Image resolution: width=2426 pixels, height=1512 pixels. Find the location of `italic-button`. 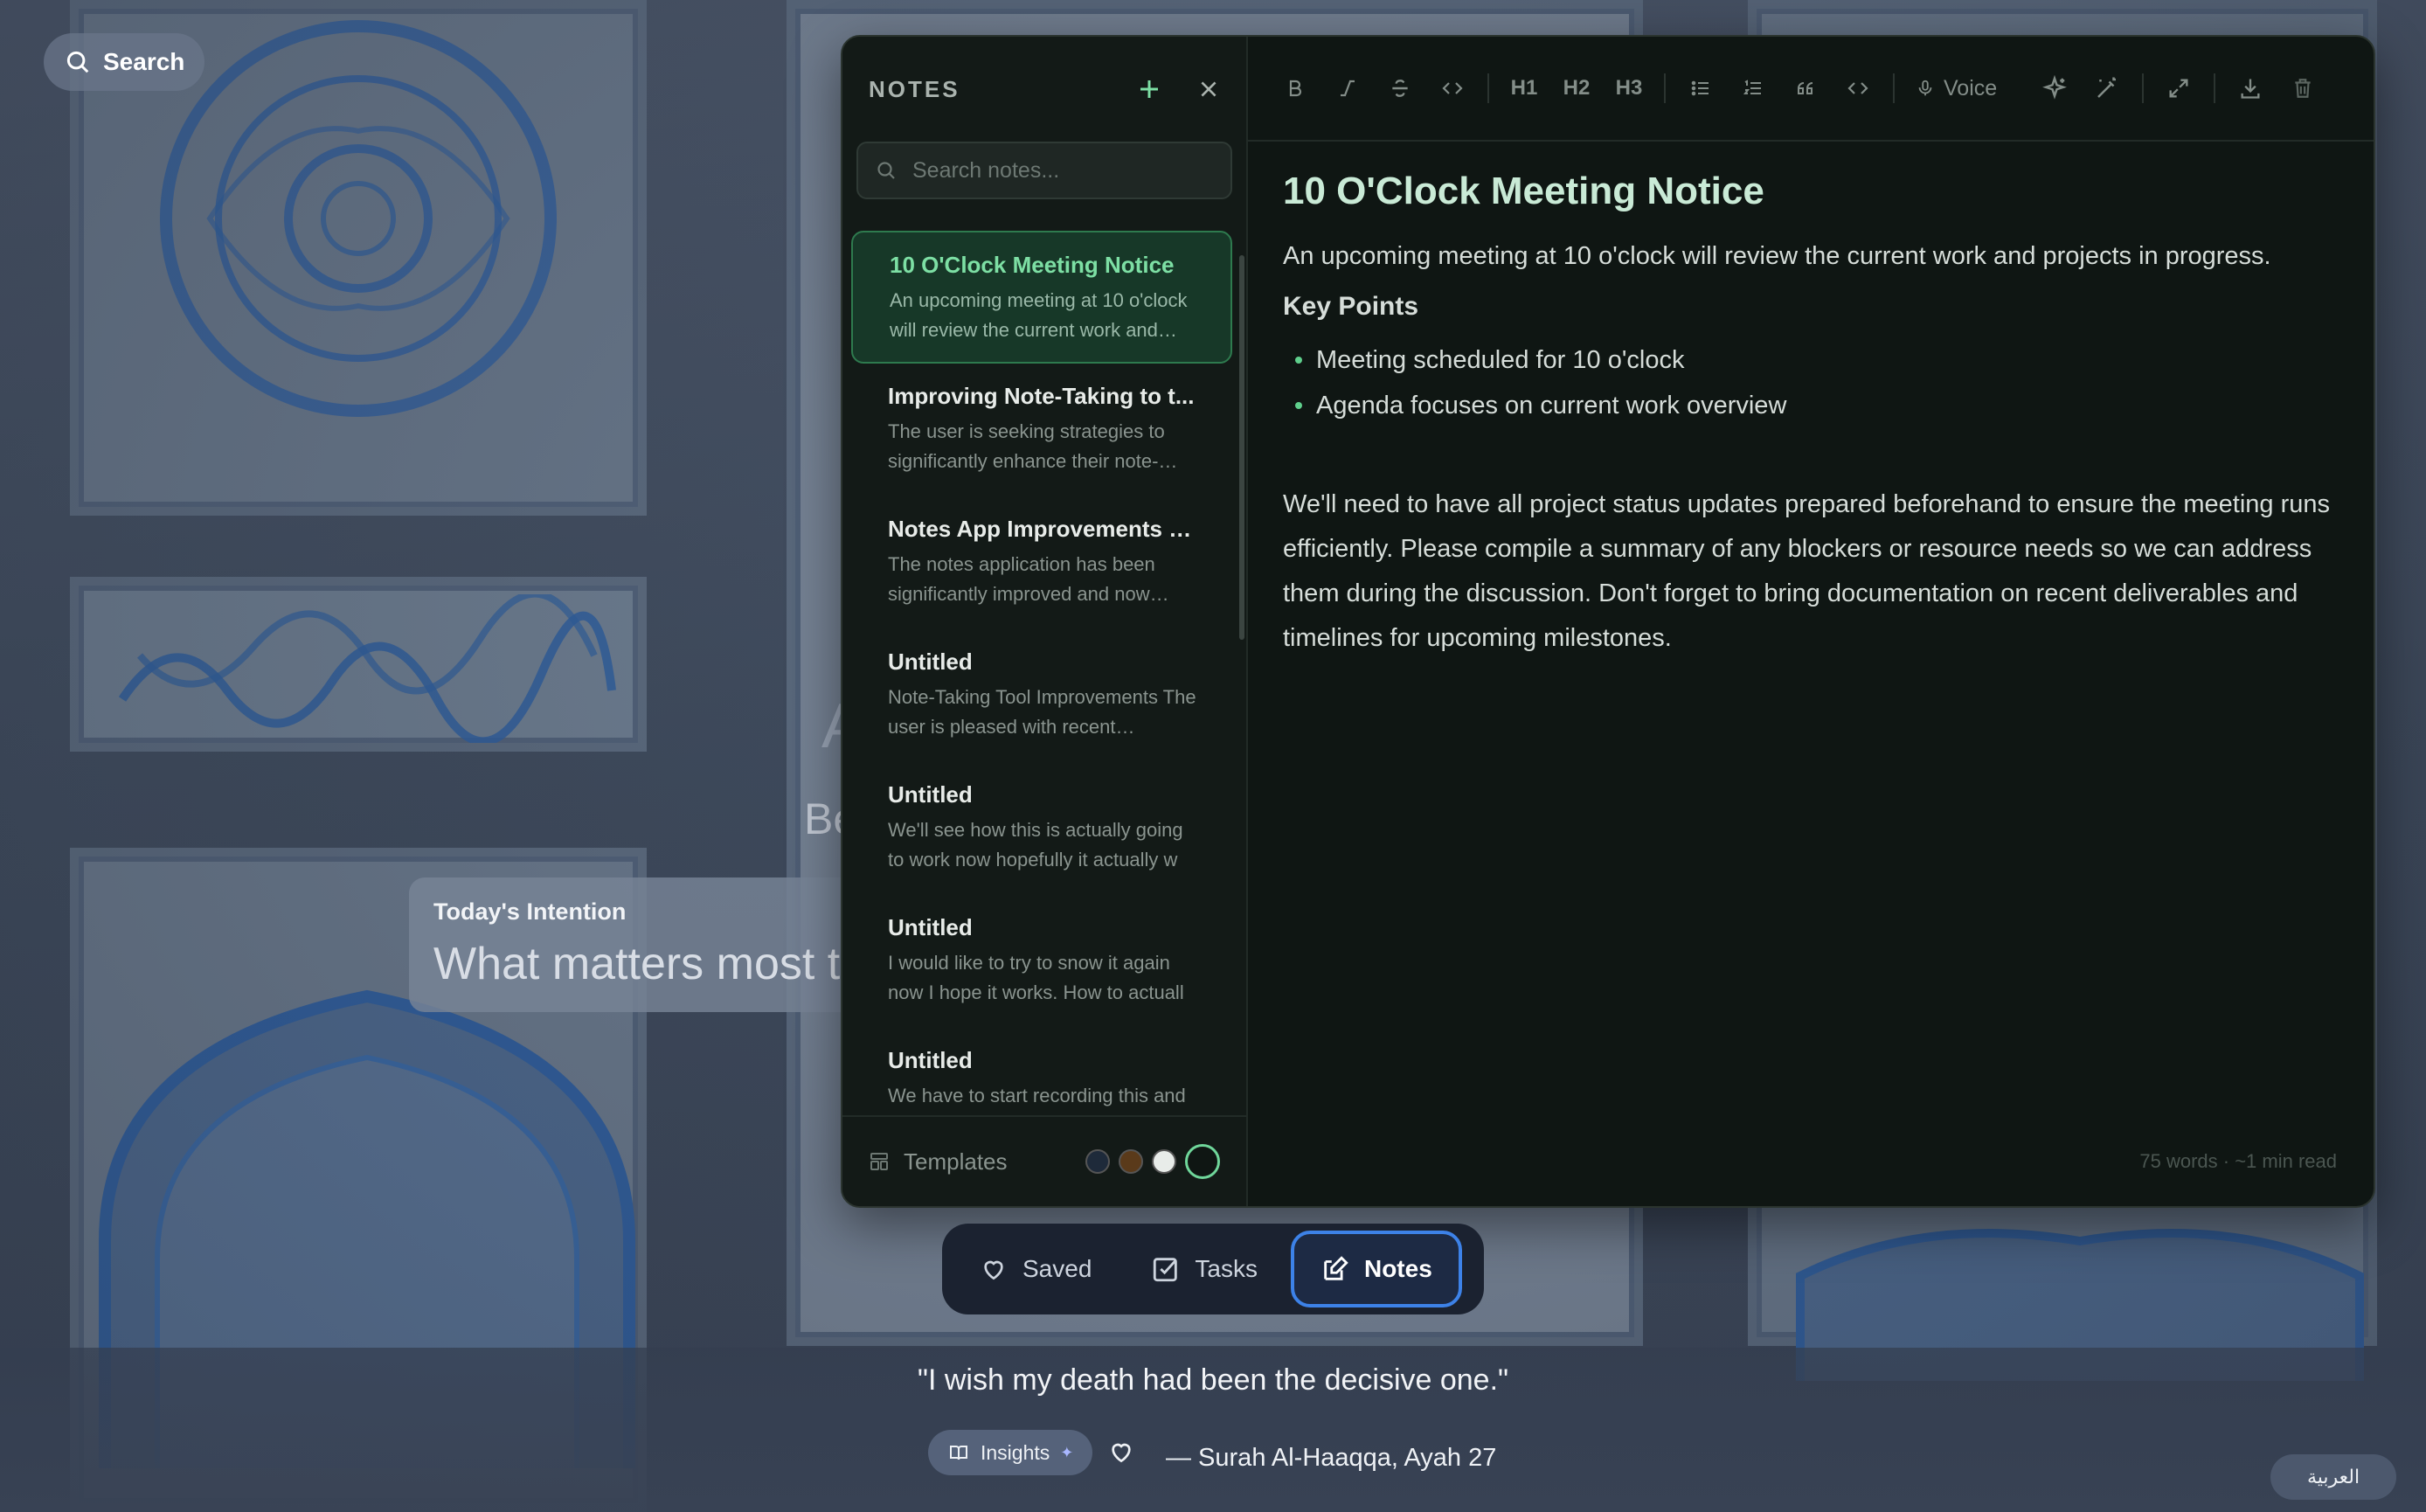

italic-button is located at coordinates (1347, 88).